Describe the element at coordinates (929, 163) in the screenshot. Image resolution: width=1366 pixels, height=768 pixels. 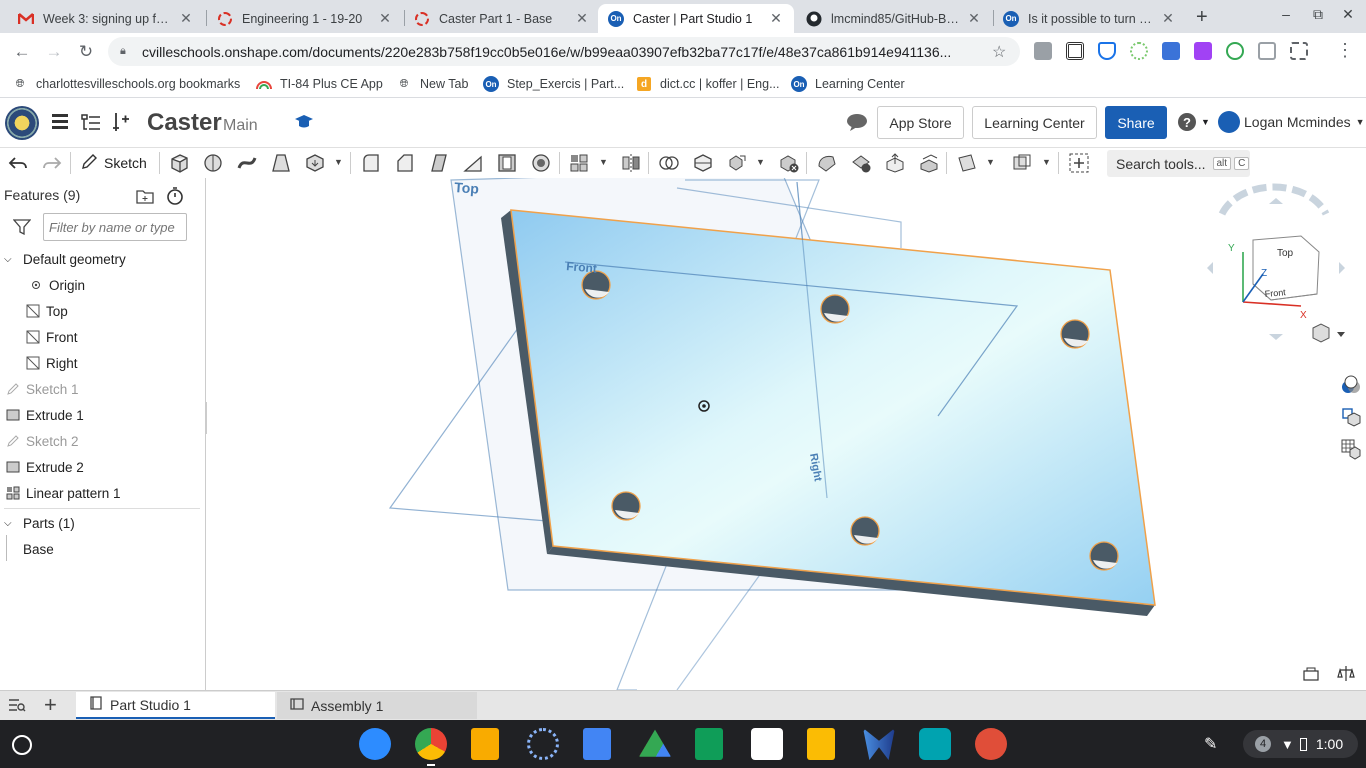
I see `replace-face-icon` at that location.